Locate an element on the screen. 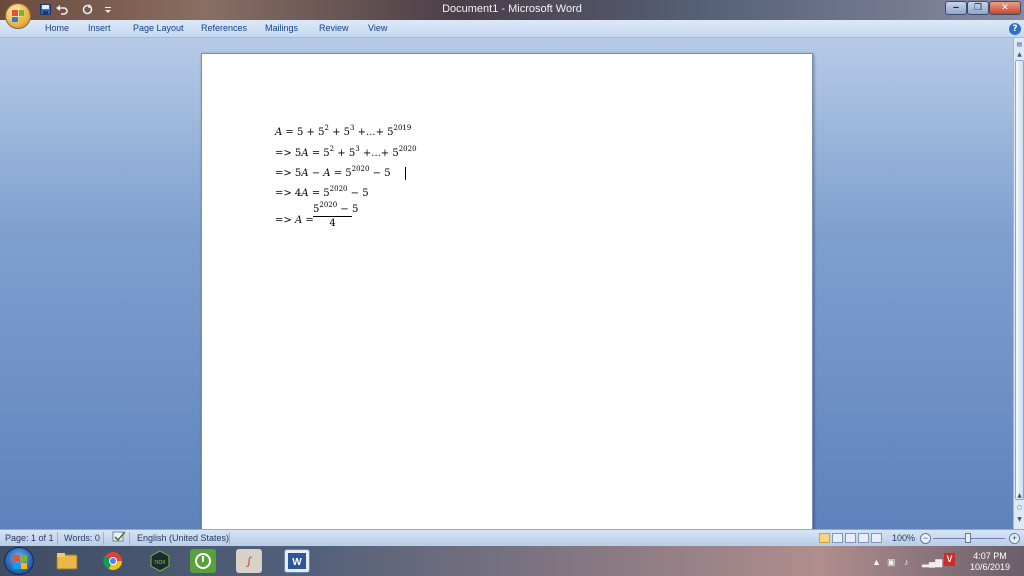  clock: 4:07 PM 10/6/2019 is located at coordinates (990, 562).